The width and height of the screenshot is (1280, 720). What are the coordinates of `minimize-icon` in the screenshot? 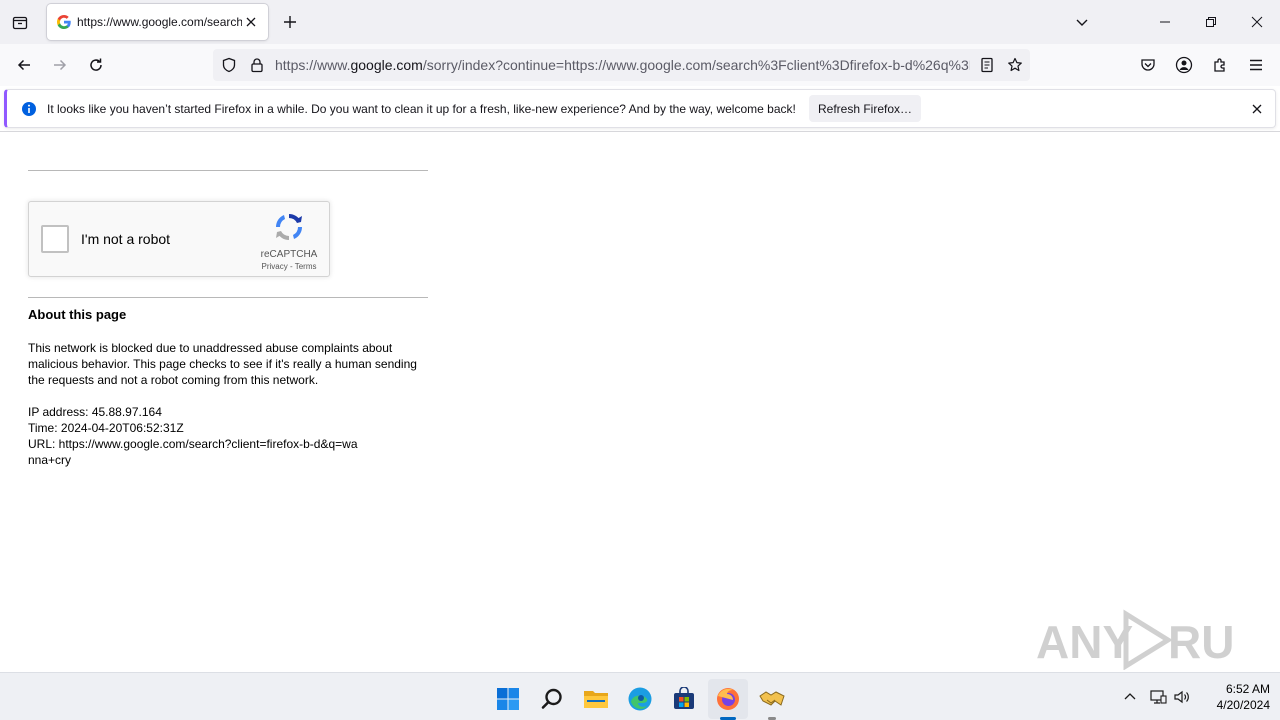 It's located at (1165, 22).